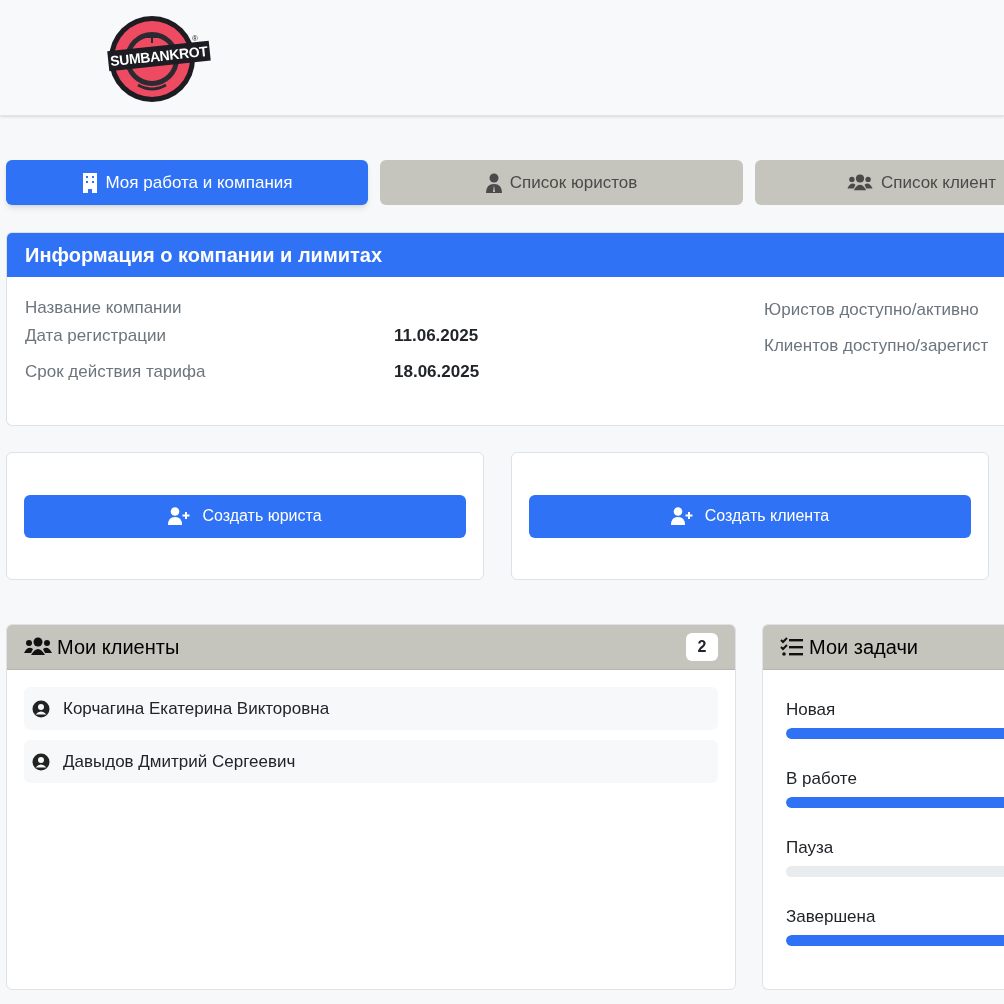 The width and height of the screenshot is (1004, 1004). I want to click on building-icon, so click(89, 182).